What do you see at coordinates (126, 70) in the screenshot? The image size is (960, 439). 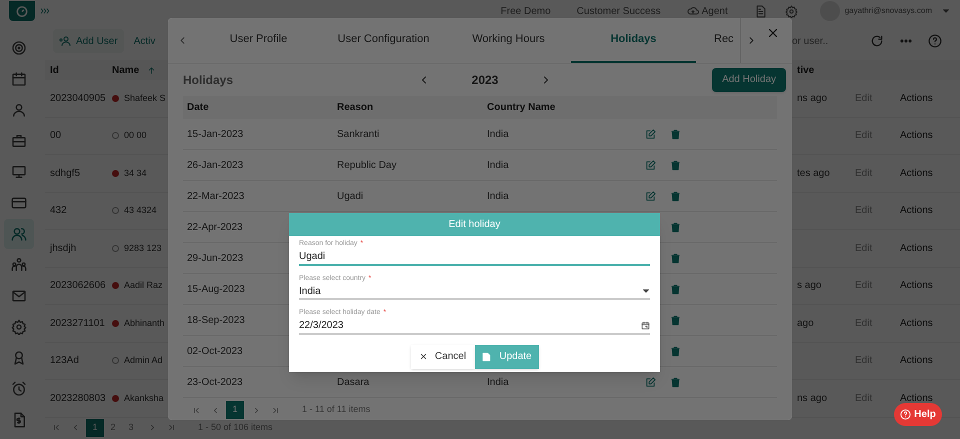 I see `column-header: Name` at bounding box center [126, 70].